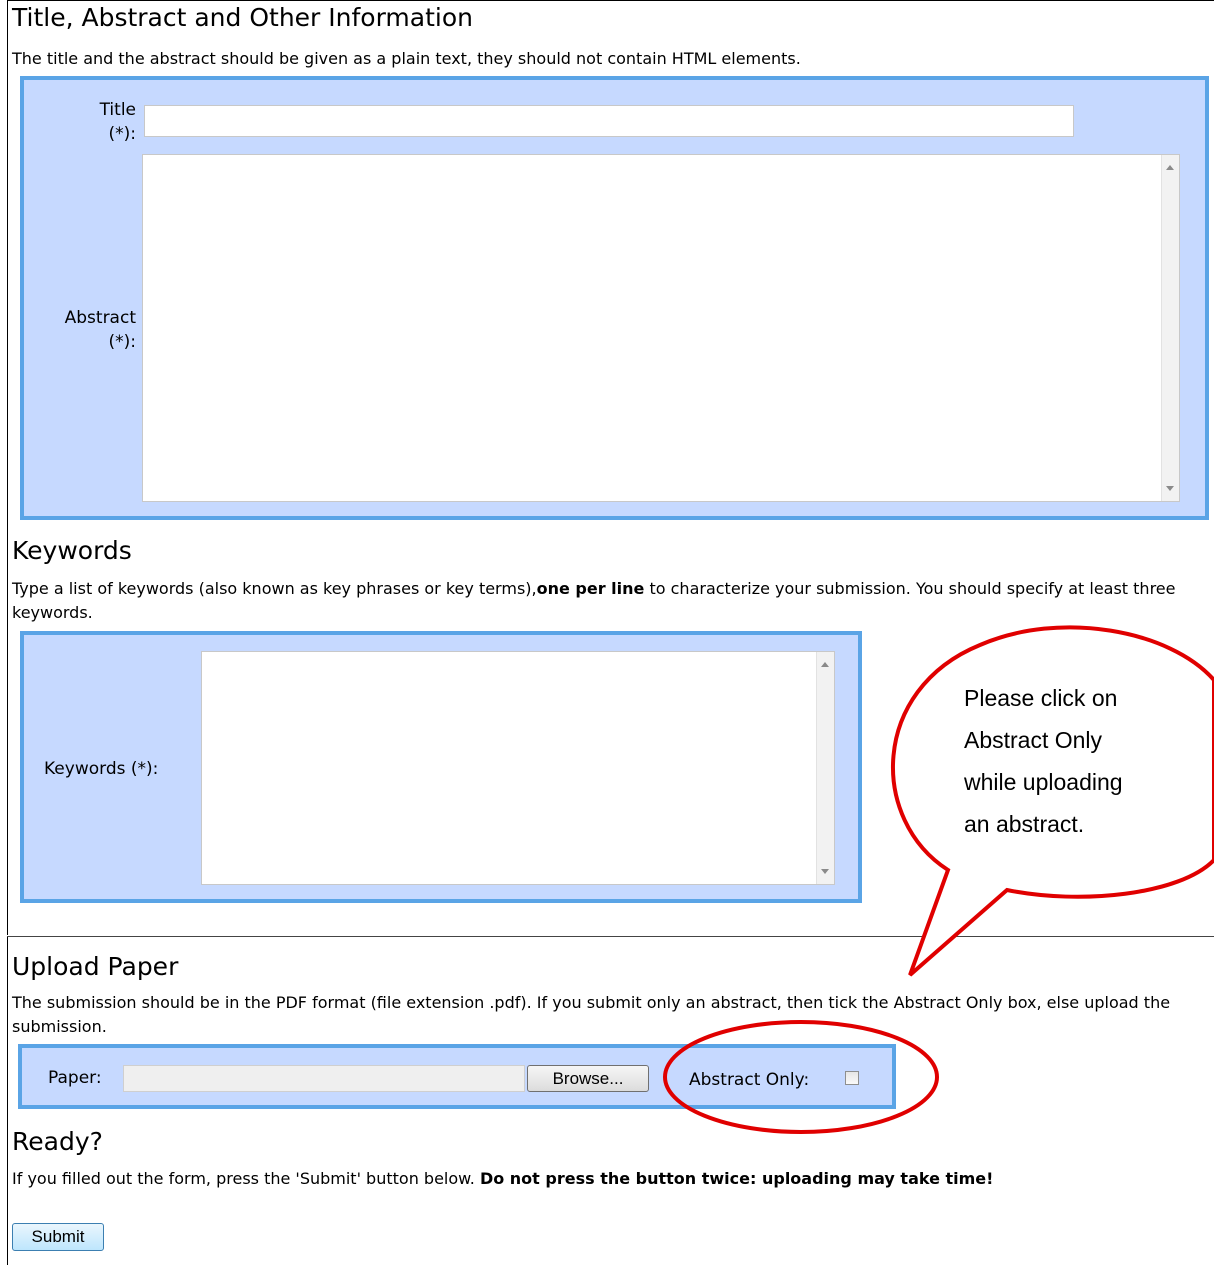 This screenshot has height=1265, width=1214. Describe the element at coordinates (95, 966) in the screenshot. I see `upload-section-heading: Upload Paper` at that location.